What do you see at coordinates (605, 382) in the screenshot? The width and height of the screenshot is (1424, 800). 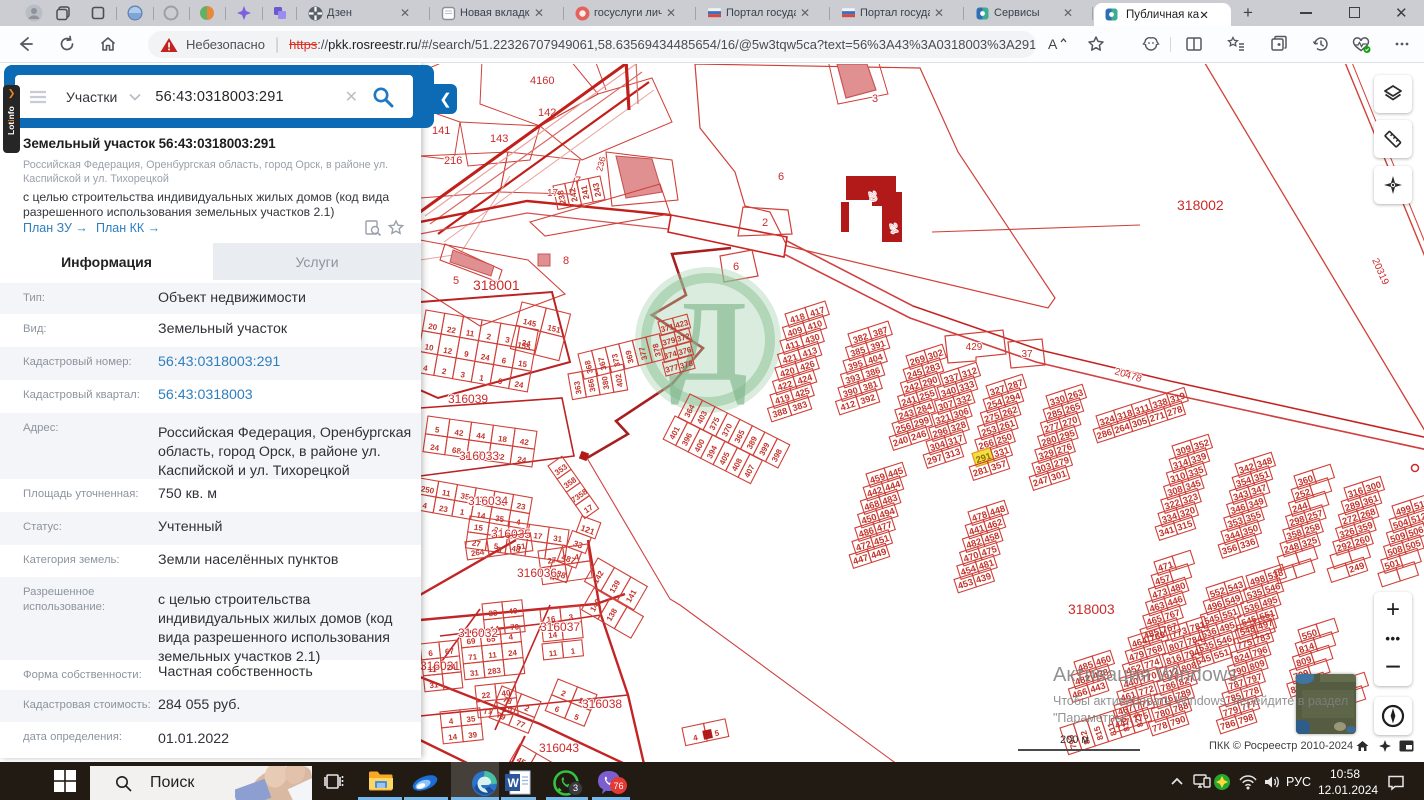 I see `svg-text: 380` at bounding box center [605, 382].